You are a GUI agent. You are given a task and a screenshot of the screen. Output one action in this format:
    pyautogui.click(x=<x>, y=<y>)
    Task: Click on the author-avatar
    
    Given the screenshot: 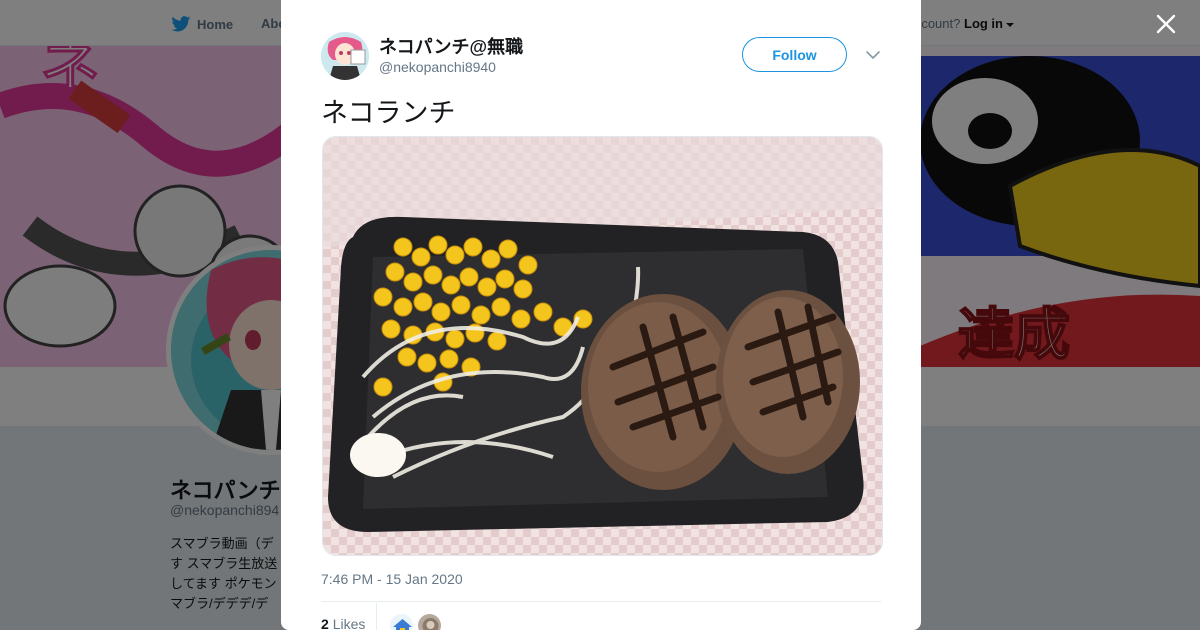 What is the action you would take?
    pyautogui.click(x=345, y=56)
    